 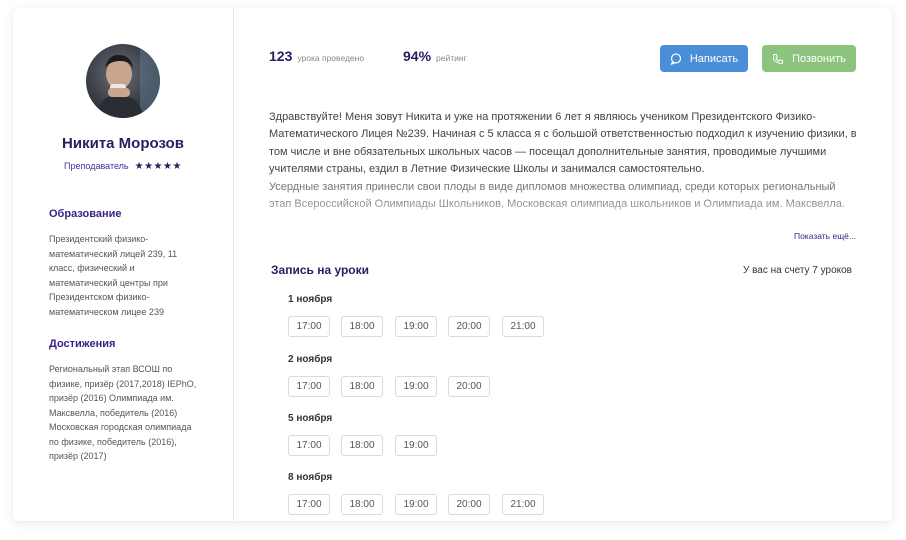 I want to click on lessons-count: 123, so click(x=281, y=56).